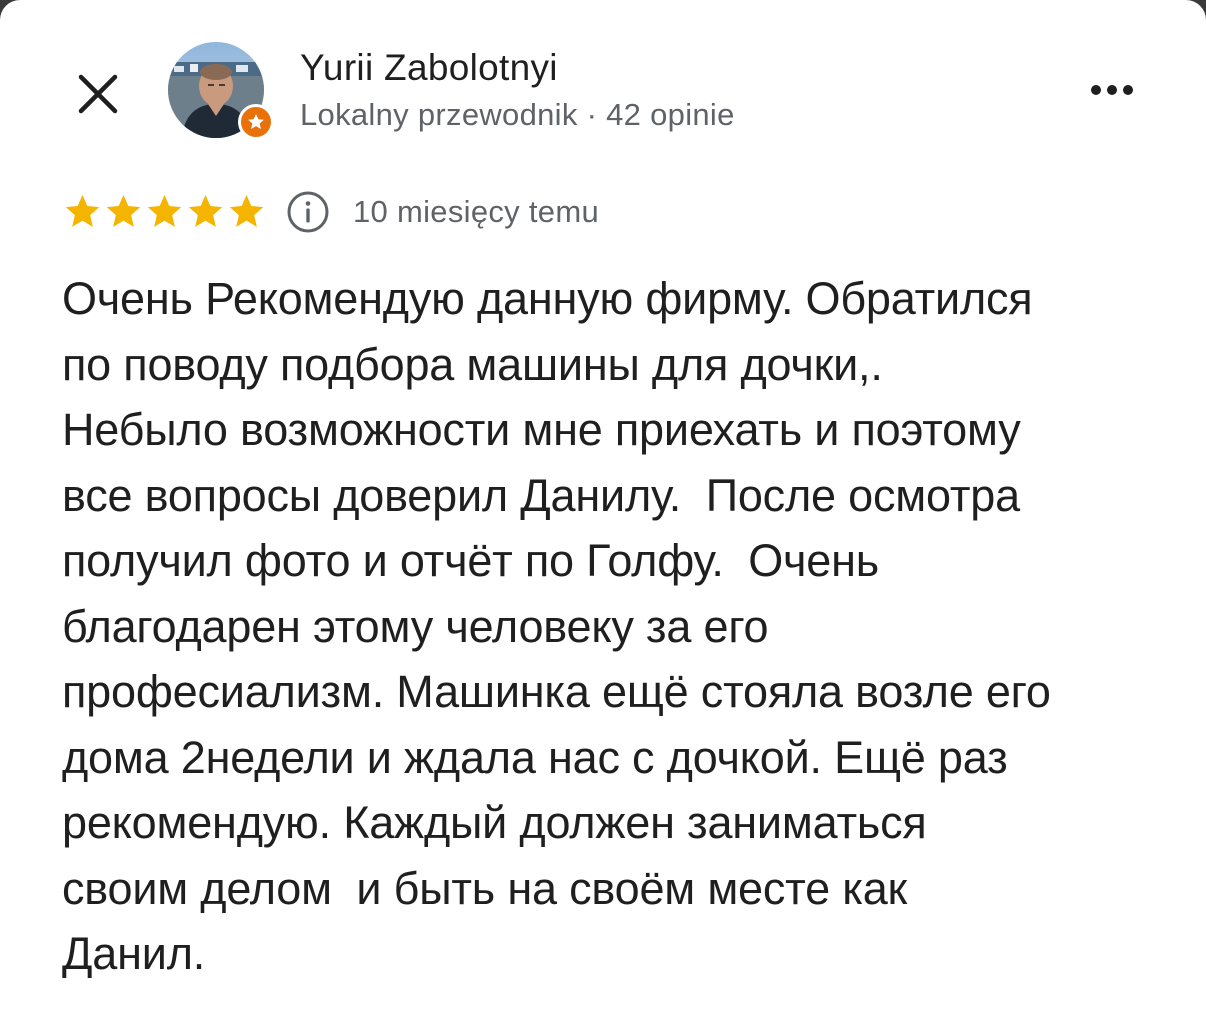 The height and width of the screenshot is (1013, 1206). I want to click on local-guide-star-icon, so click(256, 121).